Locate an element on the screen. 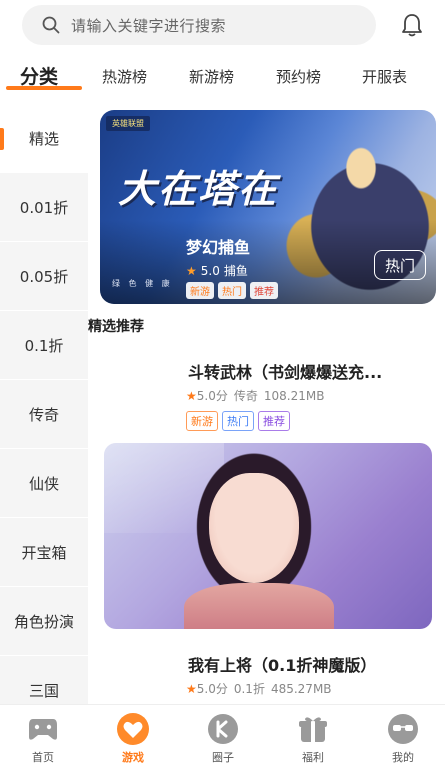 Image resolution: width=445 pixels, height=770 pixels. tag-recommend: 推荐 is located at coordinates (274, 421).